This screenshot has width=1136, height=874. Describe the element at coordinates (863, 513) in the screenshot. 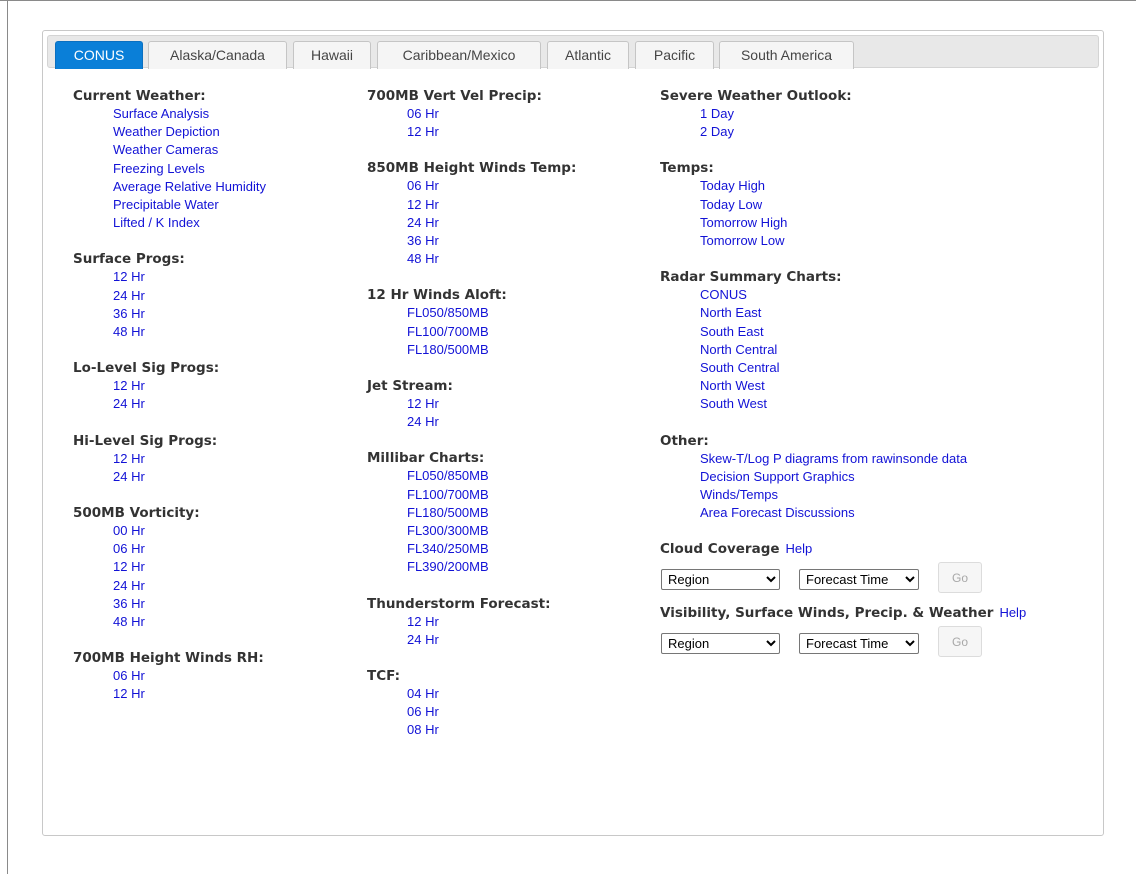

I see `chart-link: Area Forecast Discussions` at that location.